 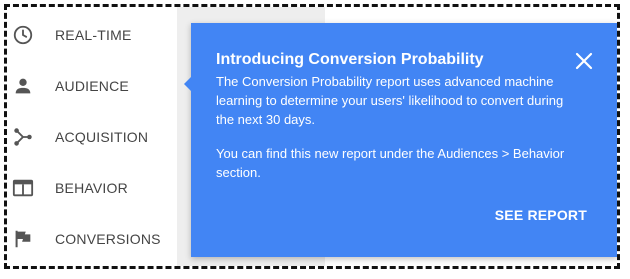 I want to click on behavior-window-icon, so click(x=23, y=188).